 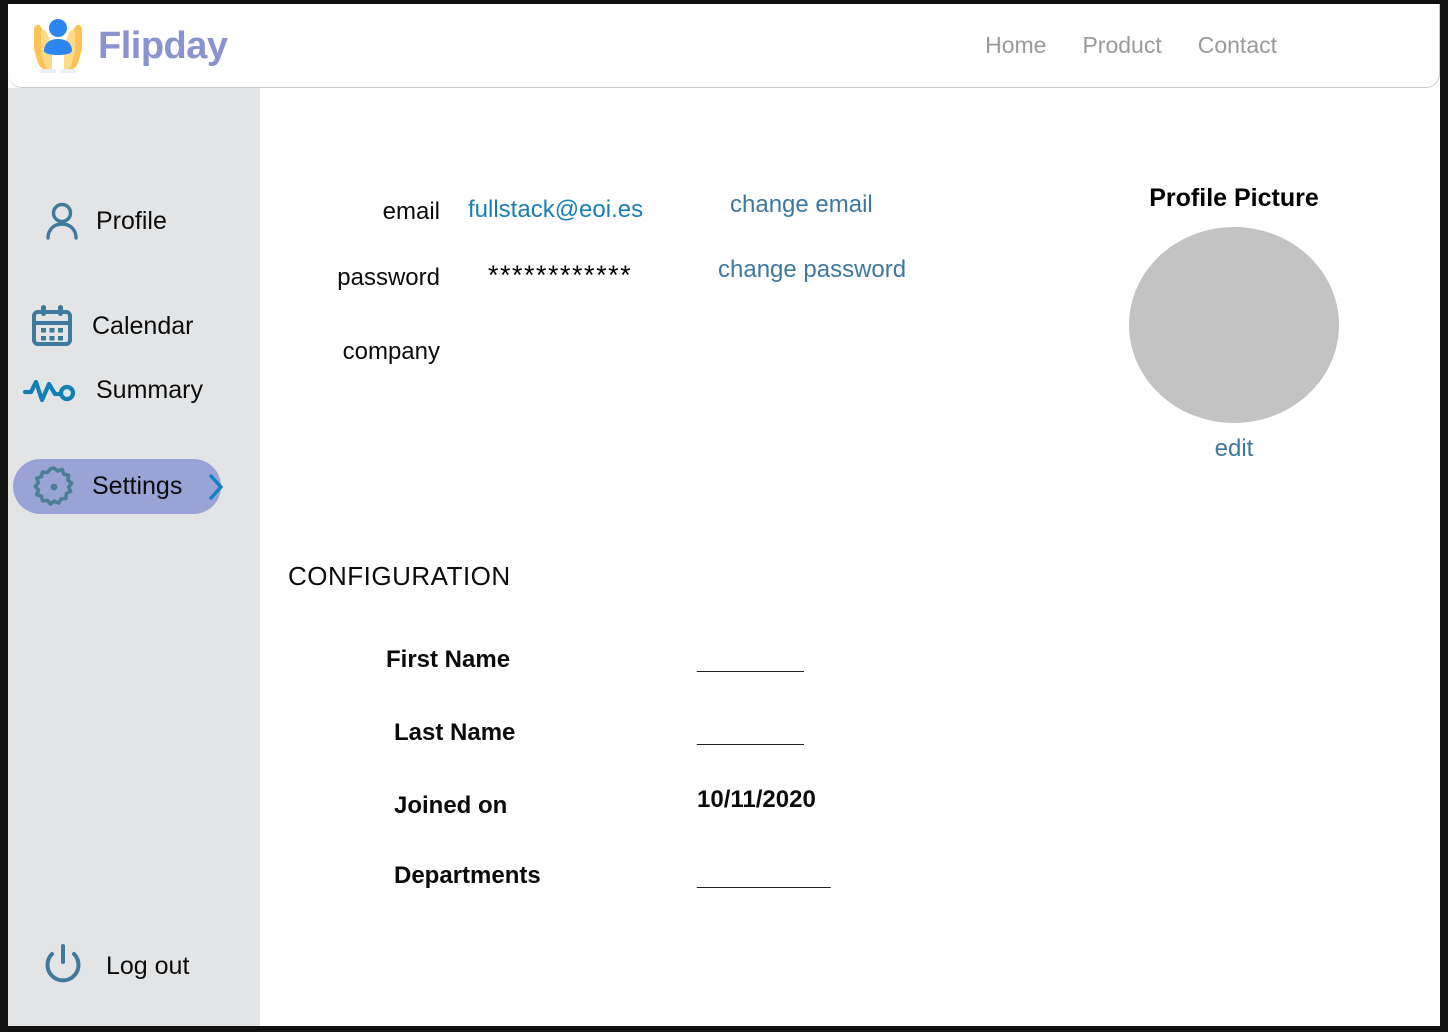 What do you see at coordinates (455, 732) in the screenshot?
I see `last-name-label: Last Name` at bounding box center [455, 732].